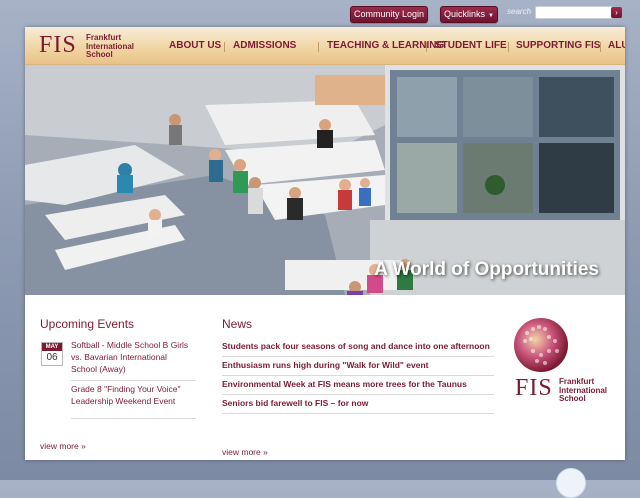  Describe the element at coordinates (491, 16) in the screenshot. I see `caret-down-icon: ▼` at that location.